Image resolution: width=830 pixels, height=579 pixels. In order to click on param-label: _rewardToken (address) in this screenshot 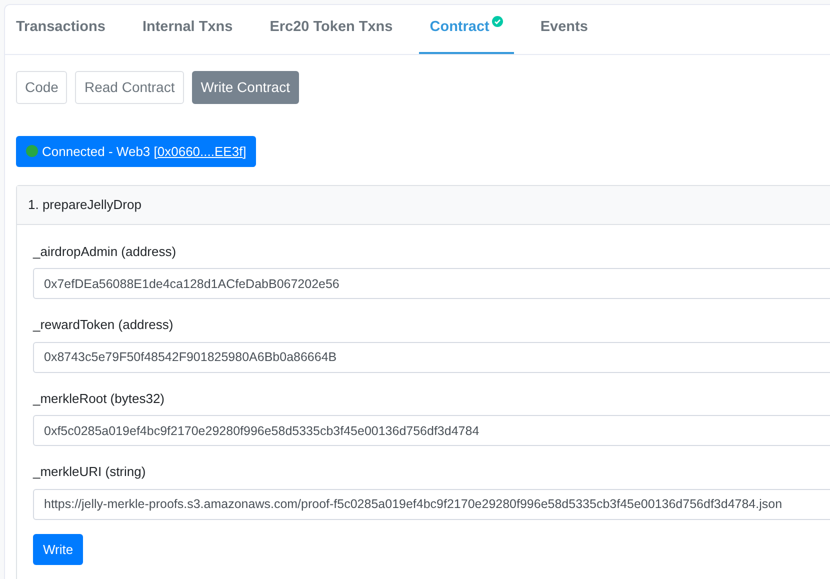, I will do `click(103, 325)`.